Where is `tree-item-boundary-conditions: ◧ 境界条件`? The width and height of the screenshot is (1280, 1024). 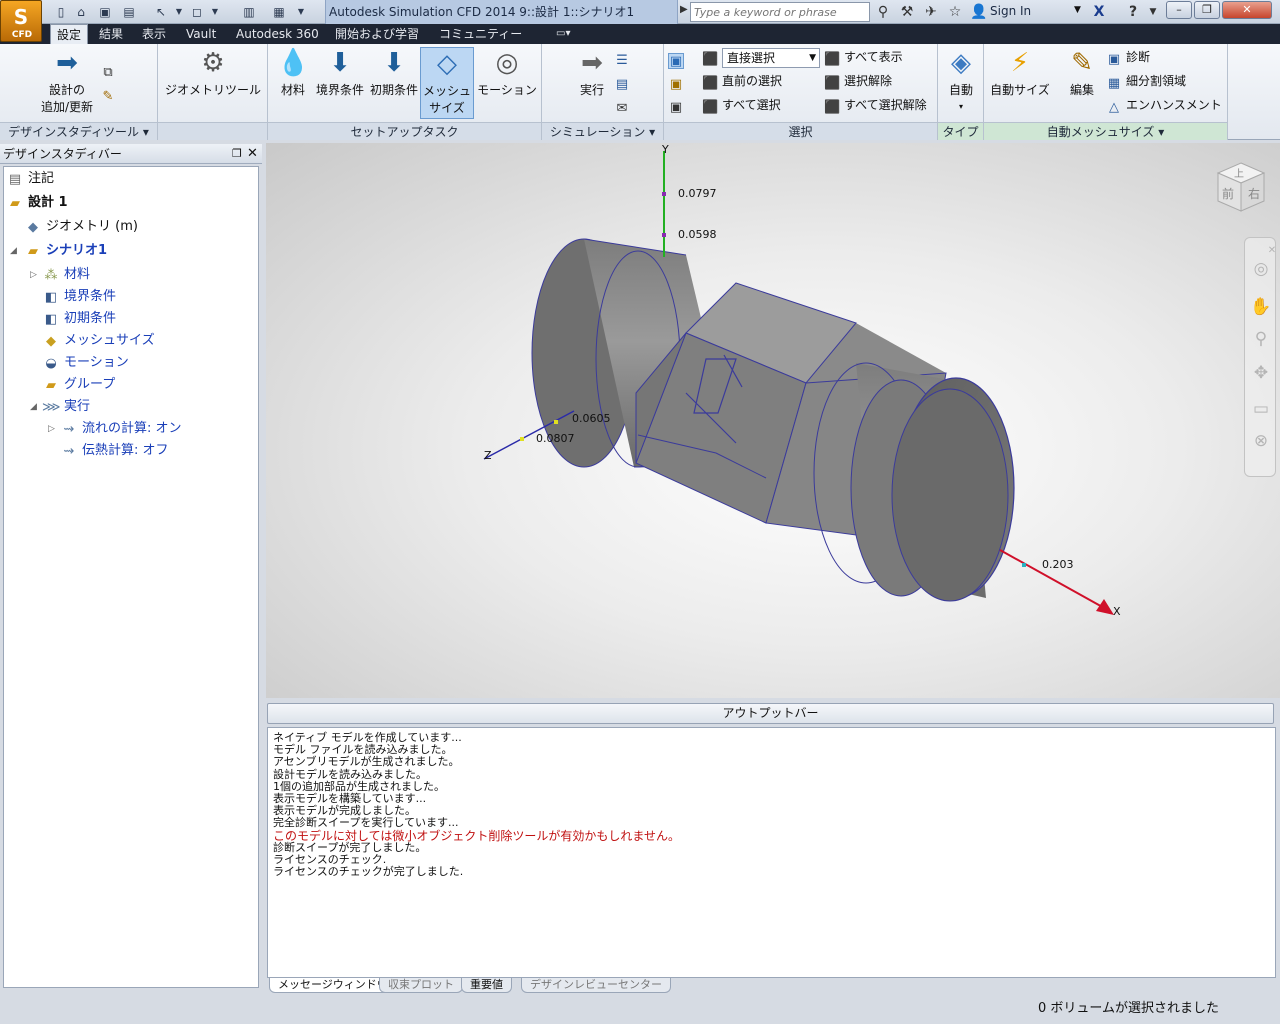 tree-item-boundary-conditions: ◧ 境界条件 is located at coordinates (79, 297).